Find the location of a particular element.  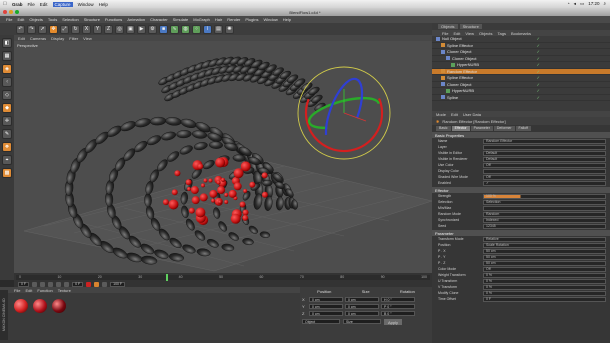

coord-mode-select: Object is located at coordinates (321, 321).